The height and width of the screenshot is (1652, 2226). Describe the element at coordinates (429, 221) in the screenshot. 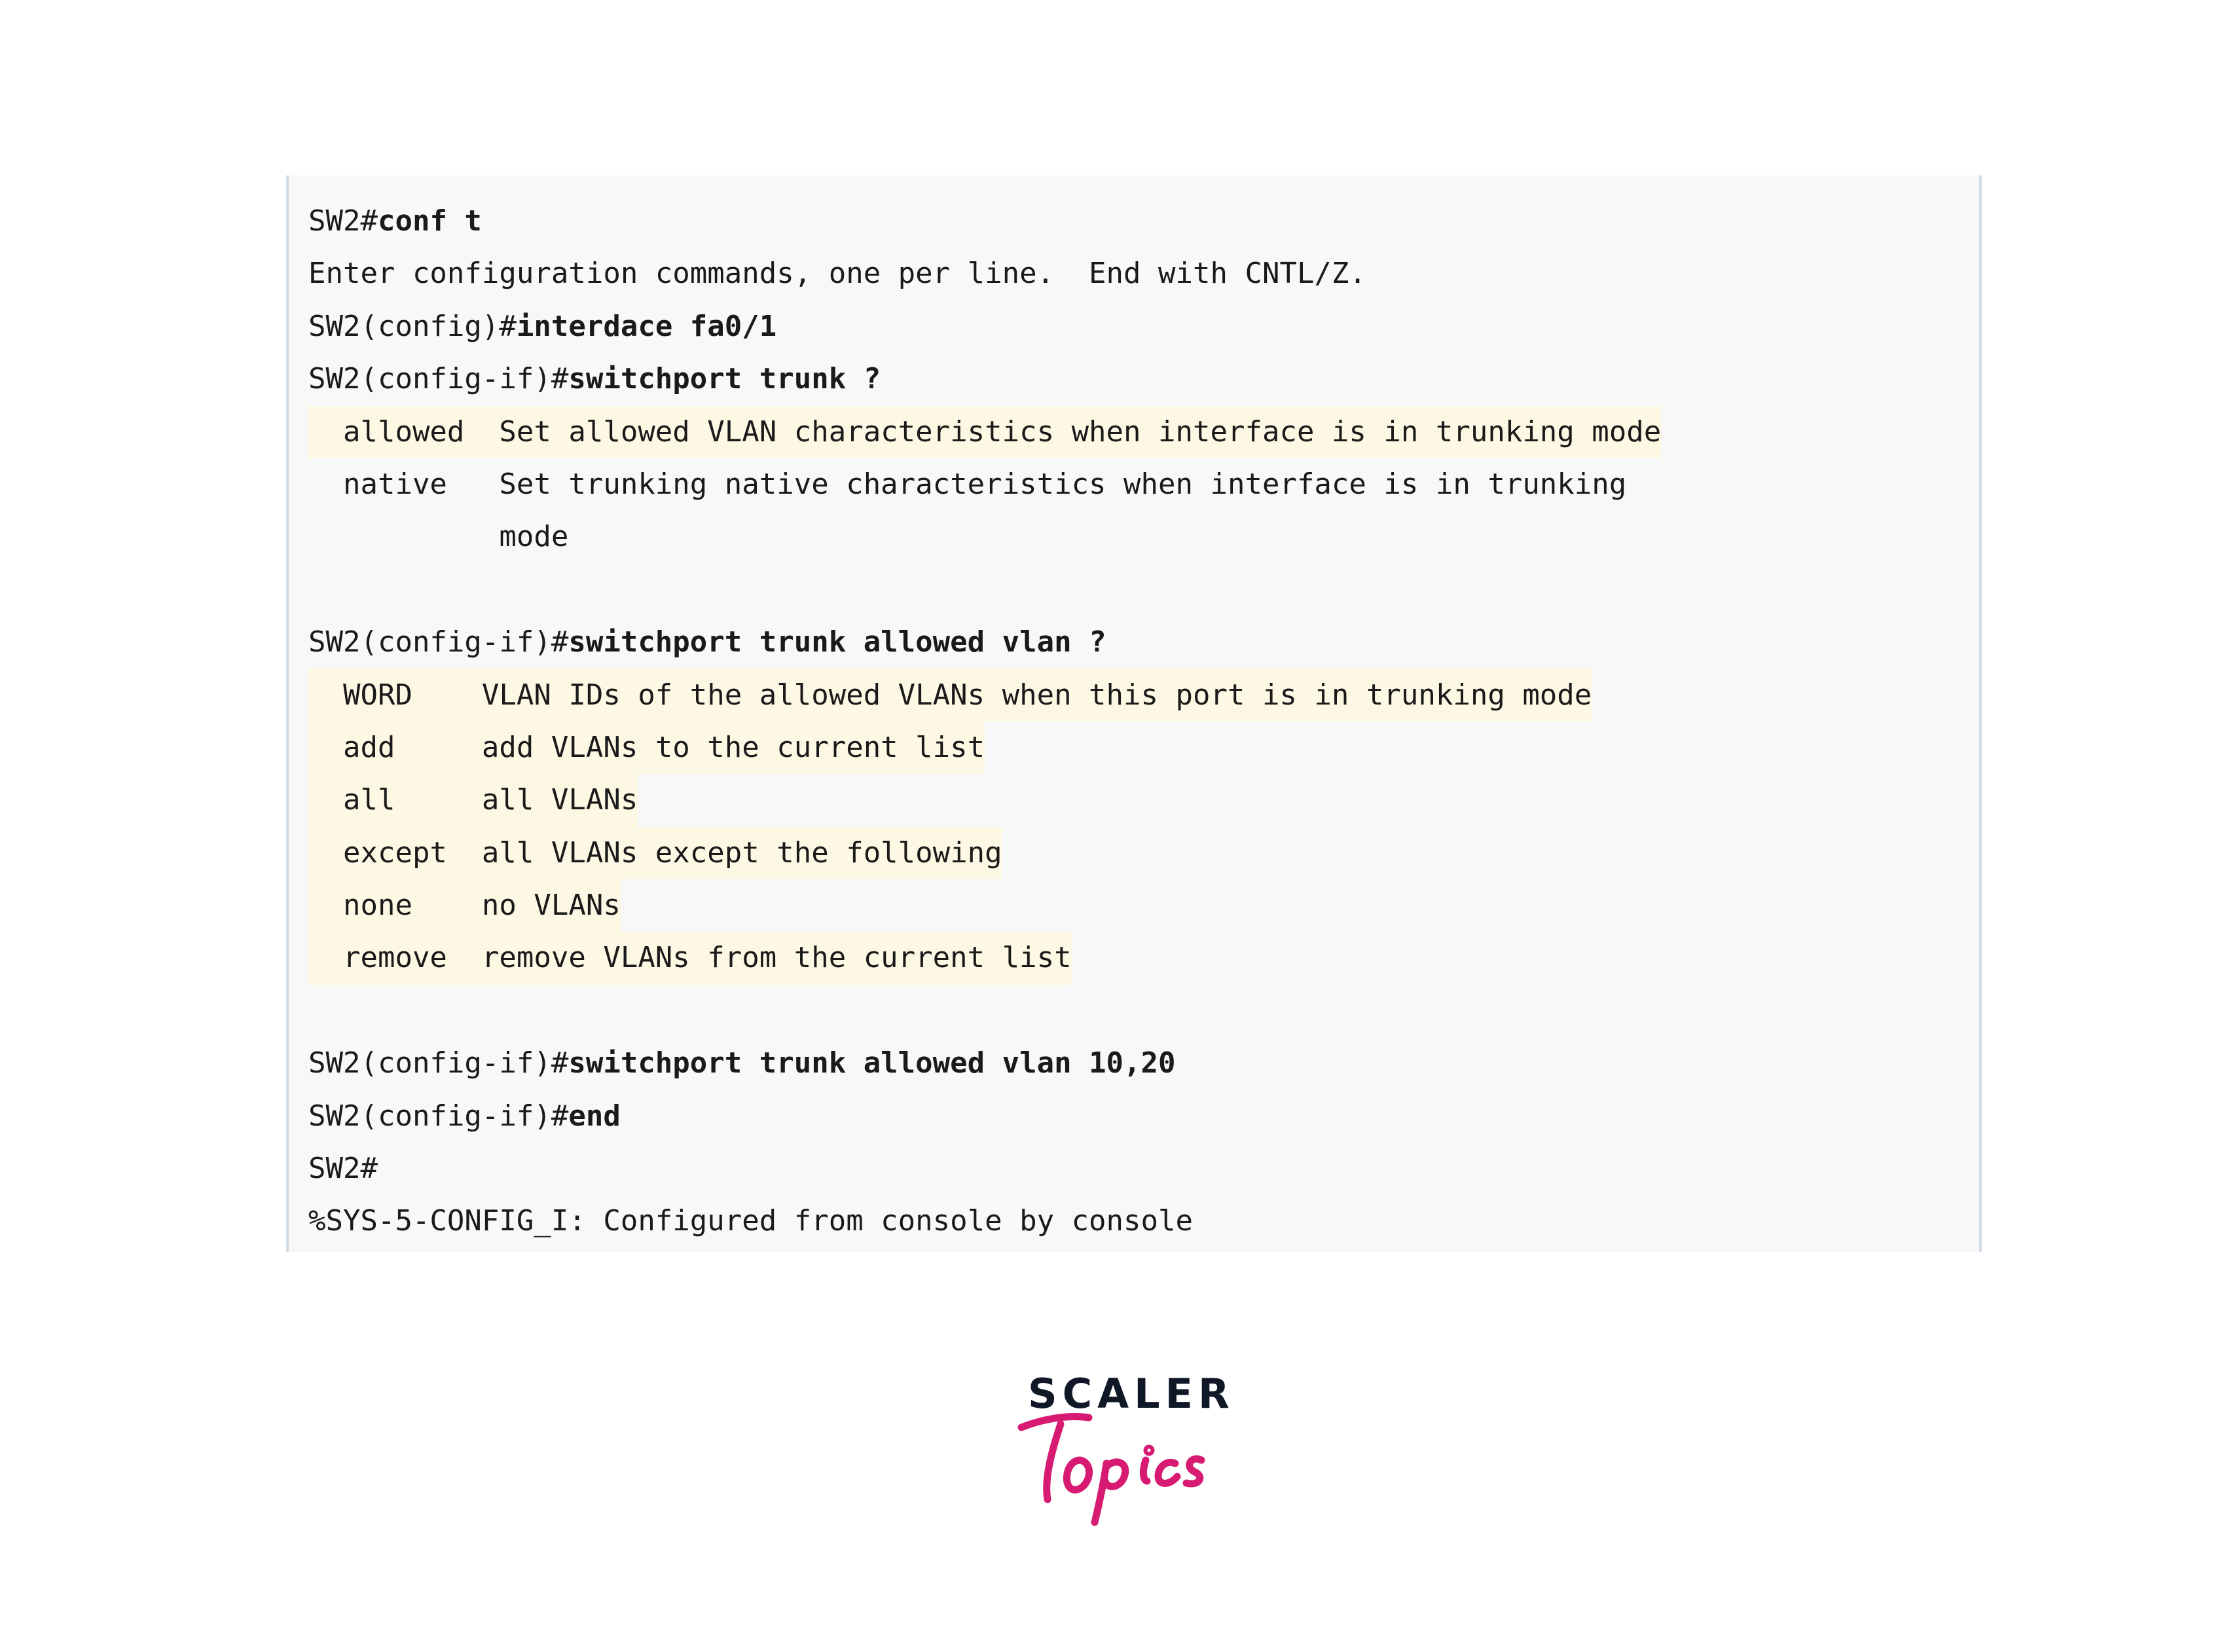

I see `command: conf t` at that location.